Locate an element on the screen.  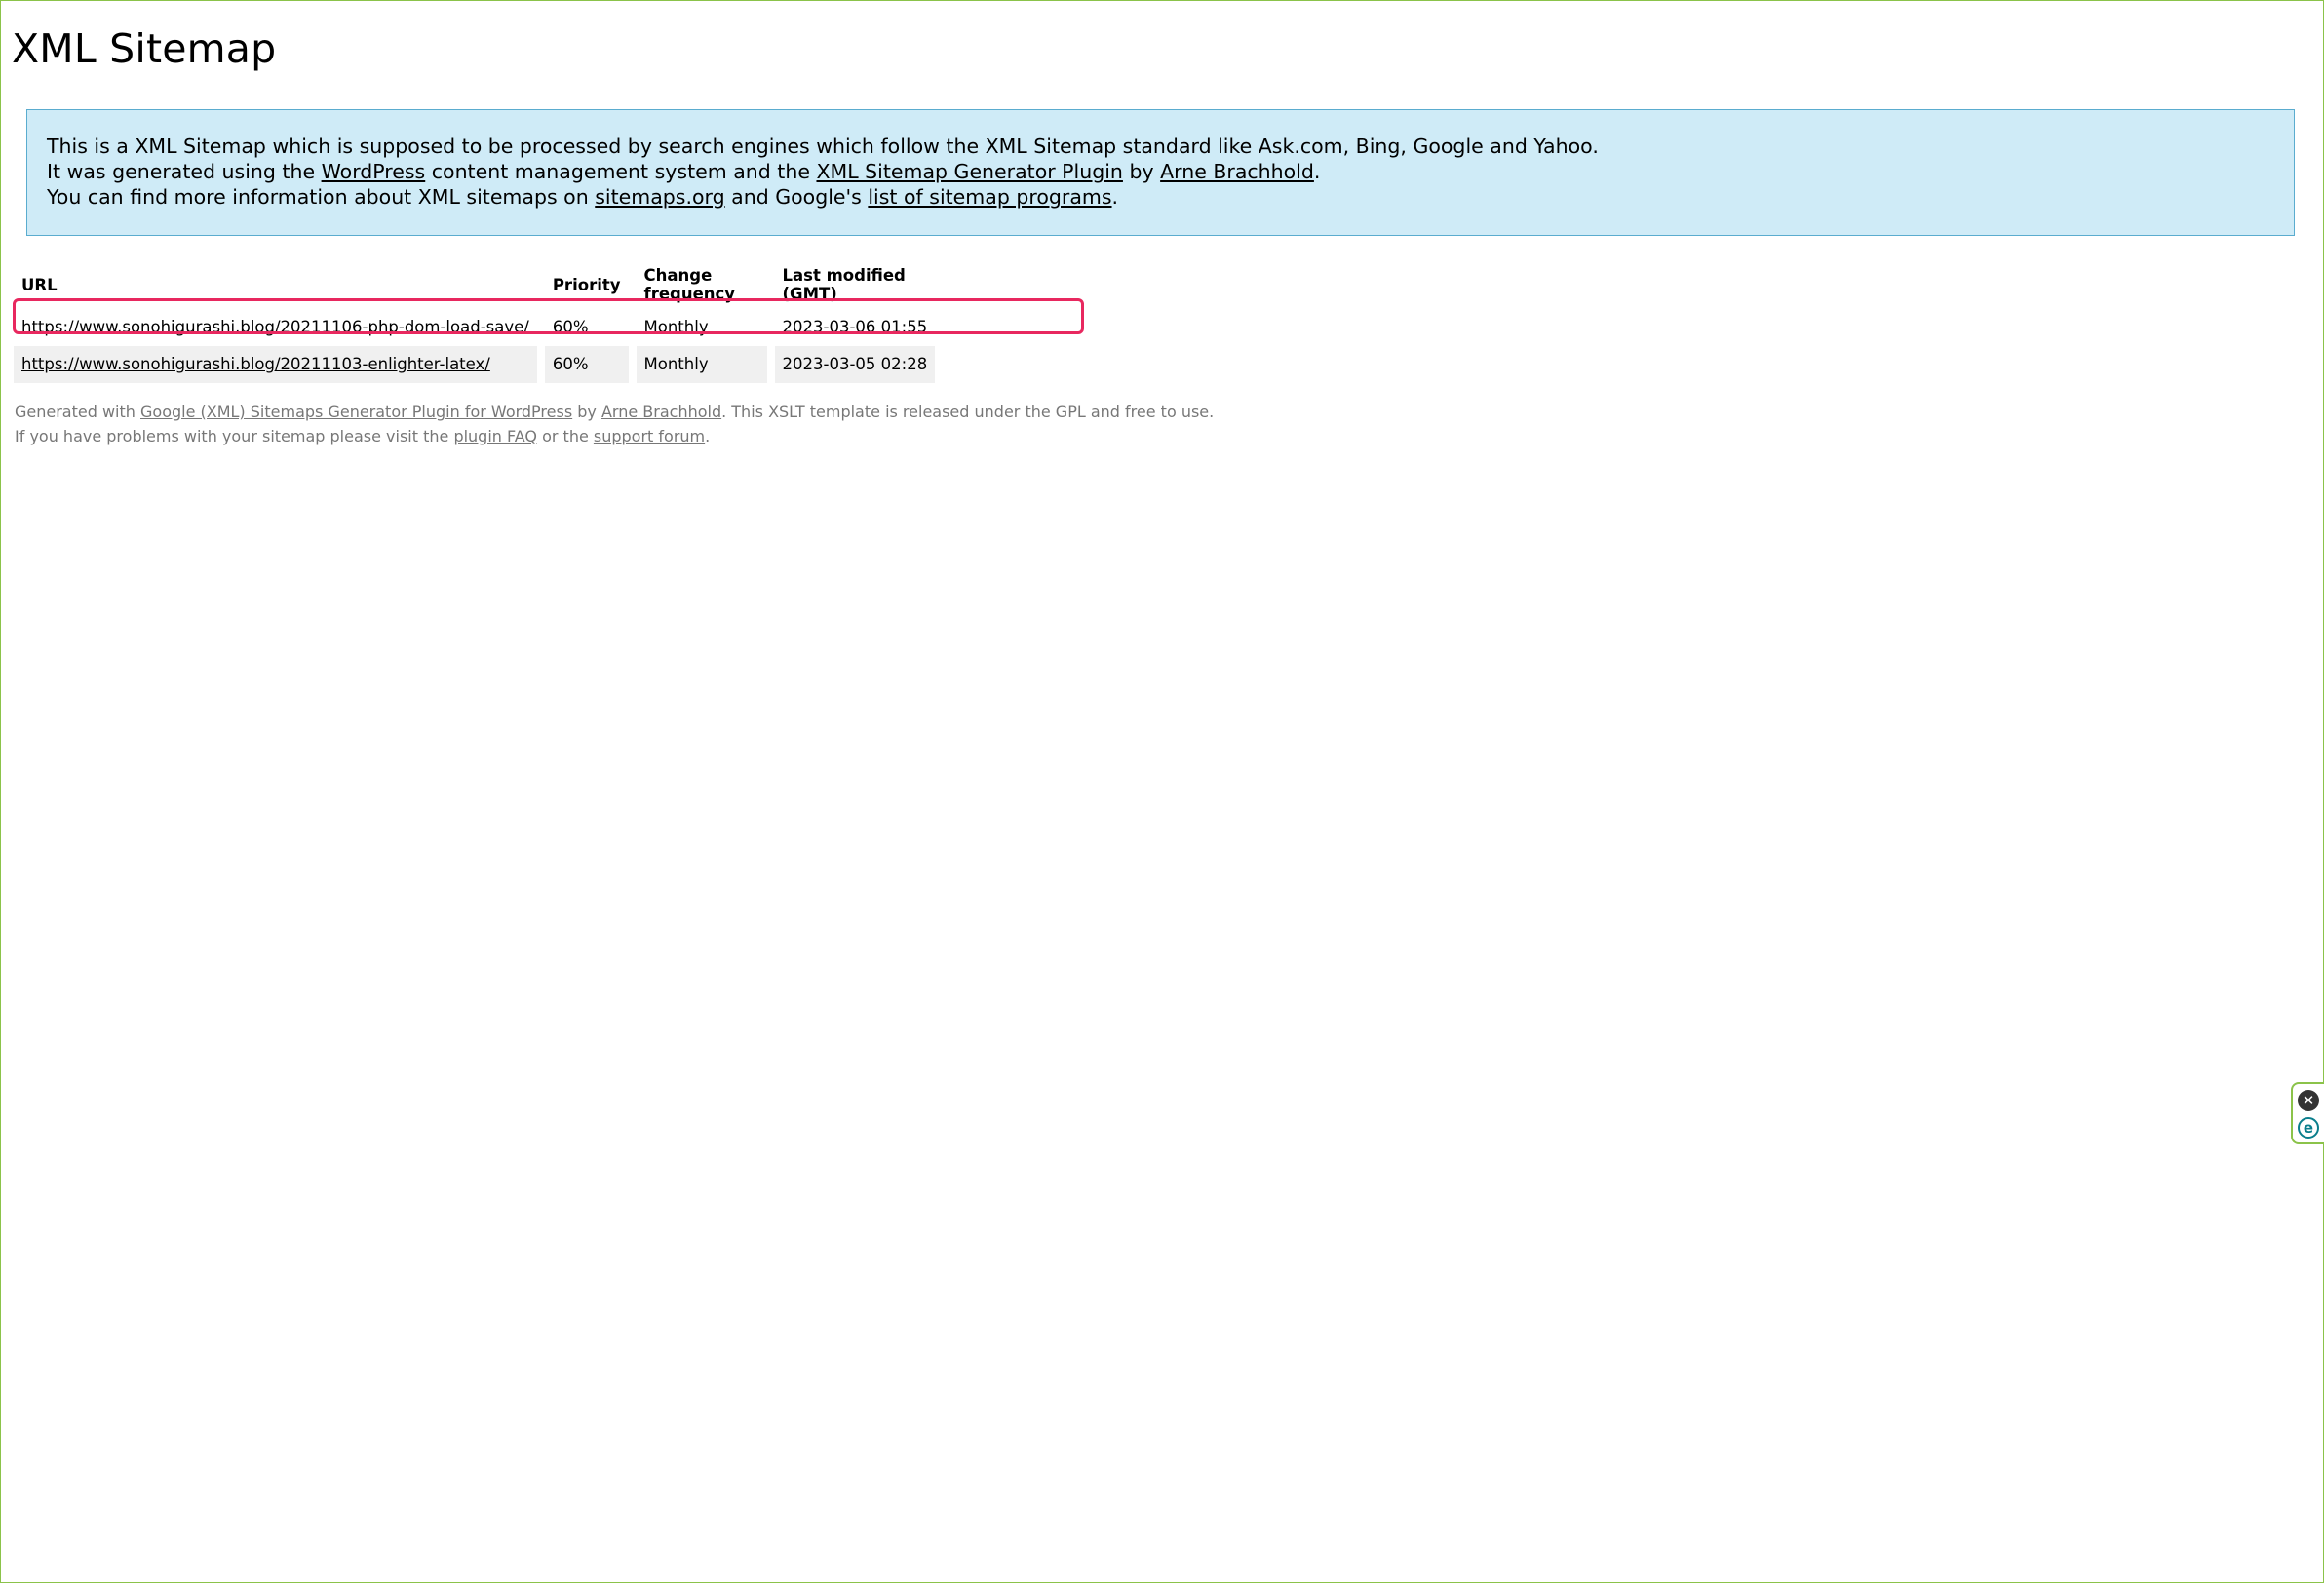
change-frequency-cell: Monthly is located at coordinates (701, 364).